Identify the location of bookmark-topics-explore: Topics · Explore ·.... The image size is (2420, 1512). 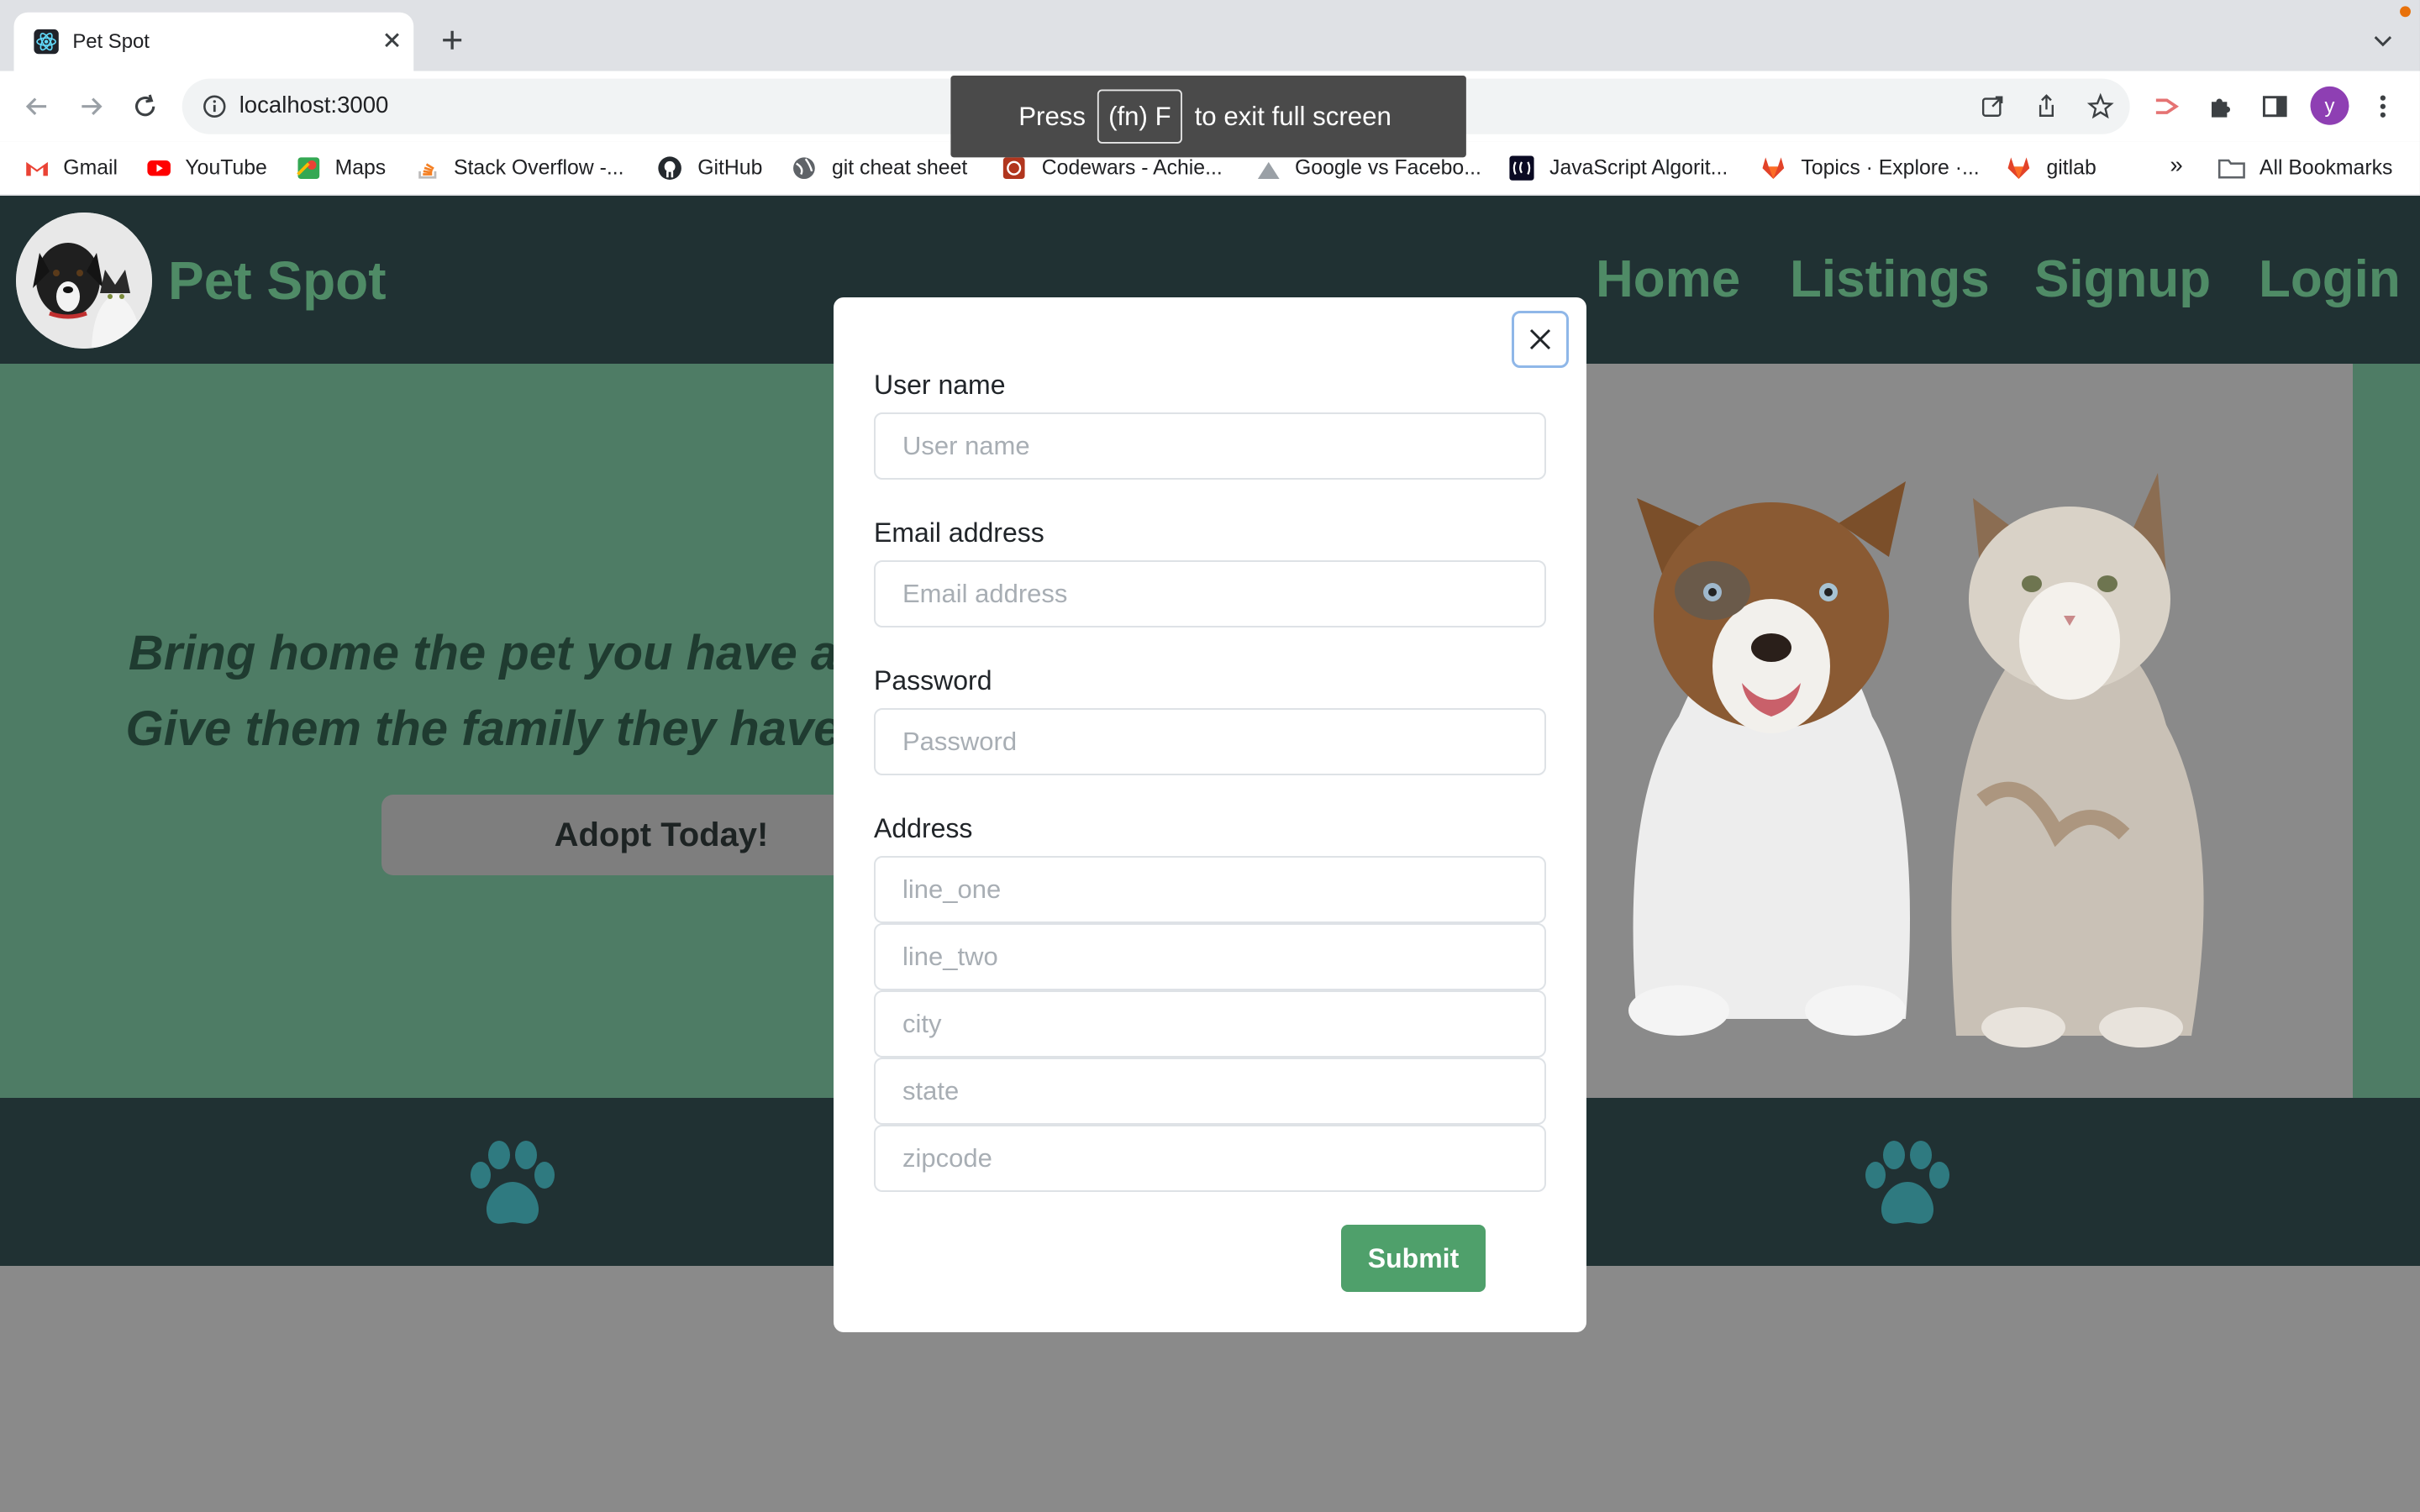
(1890, 168).